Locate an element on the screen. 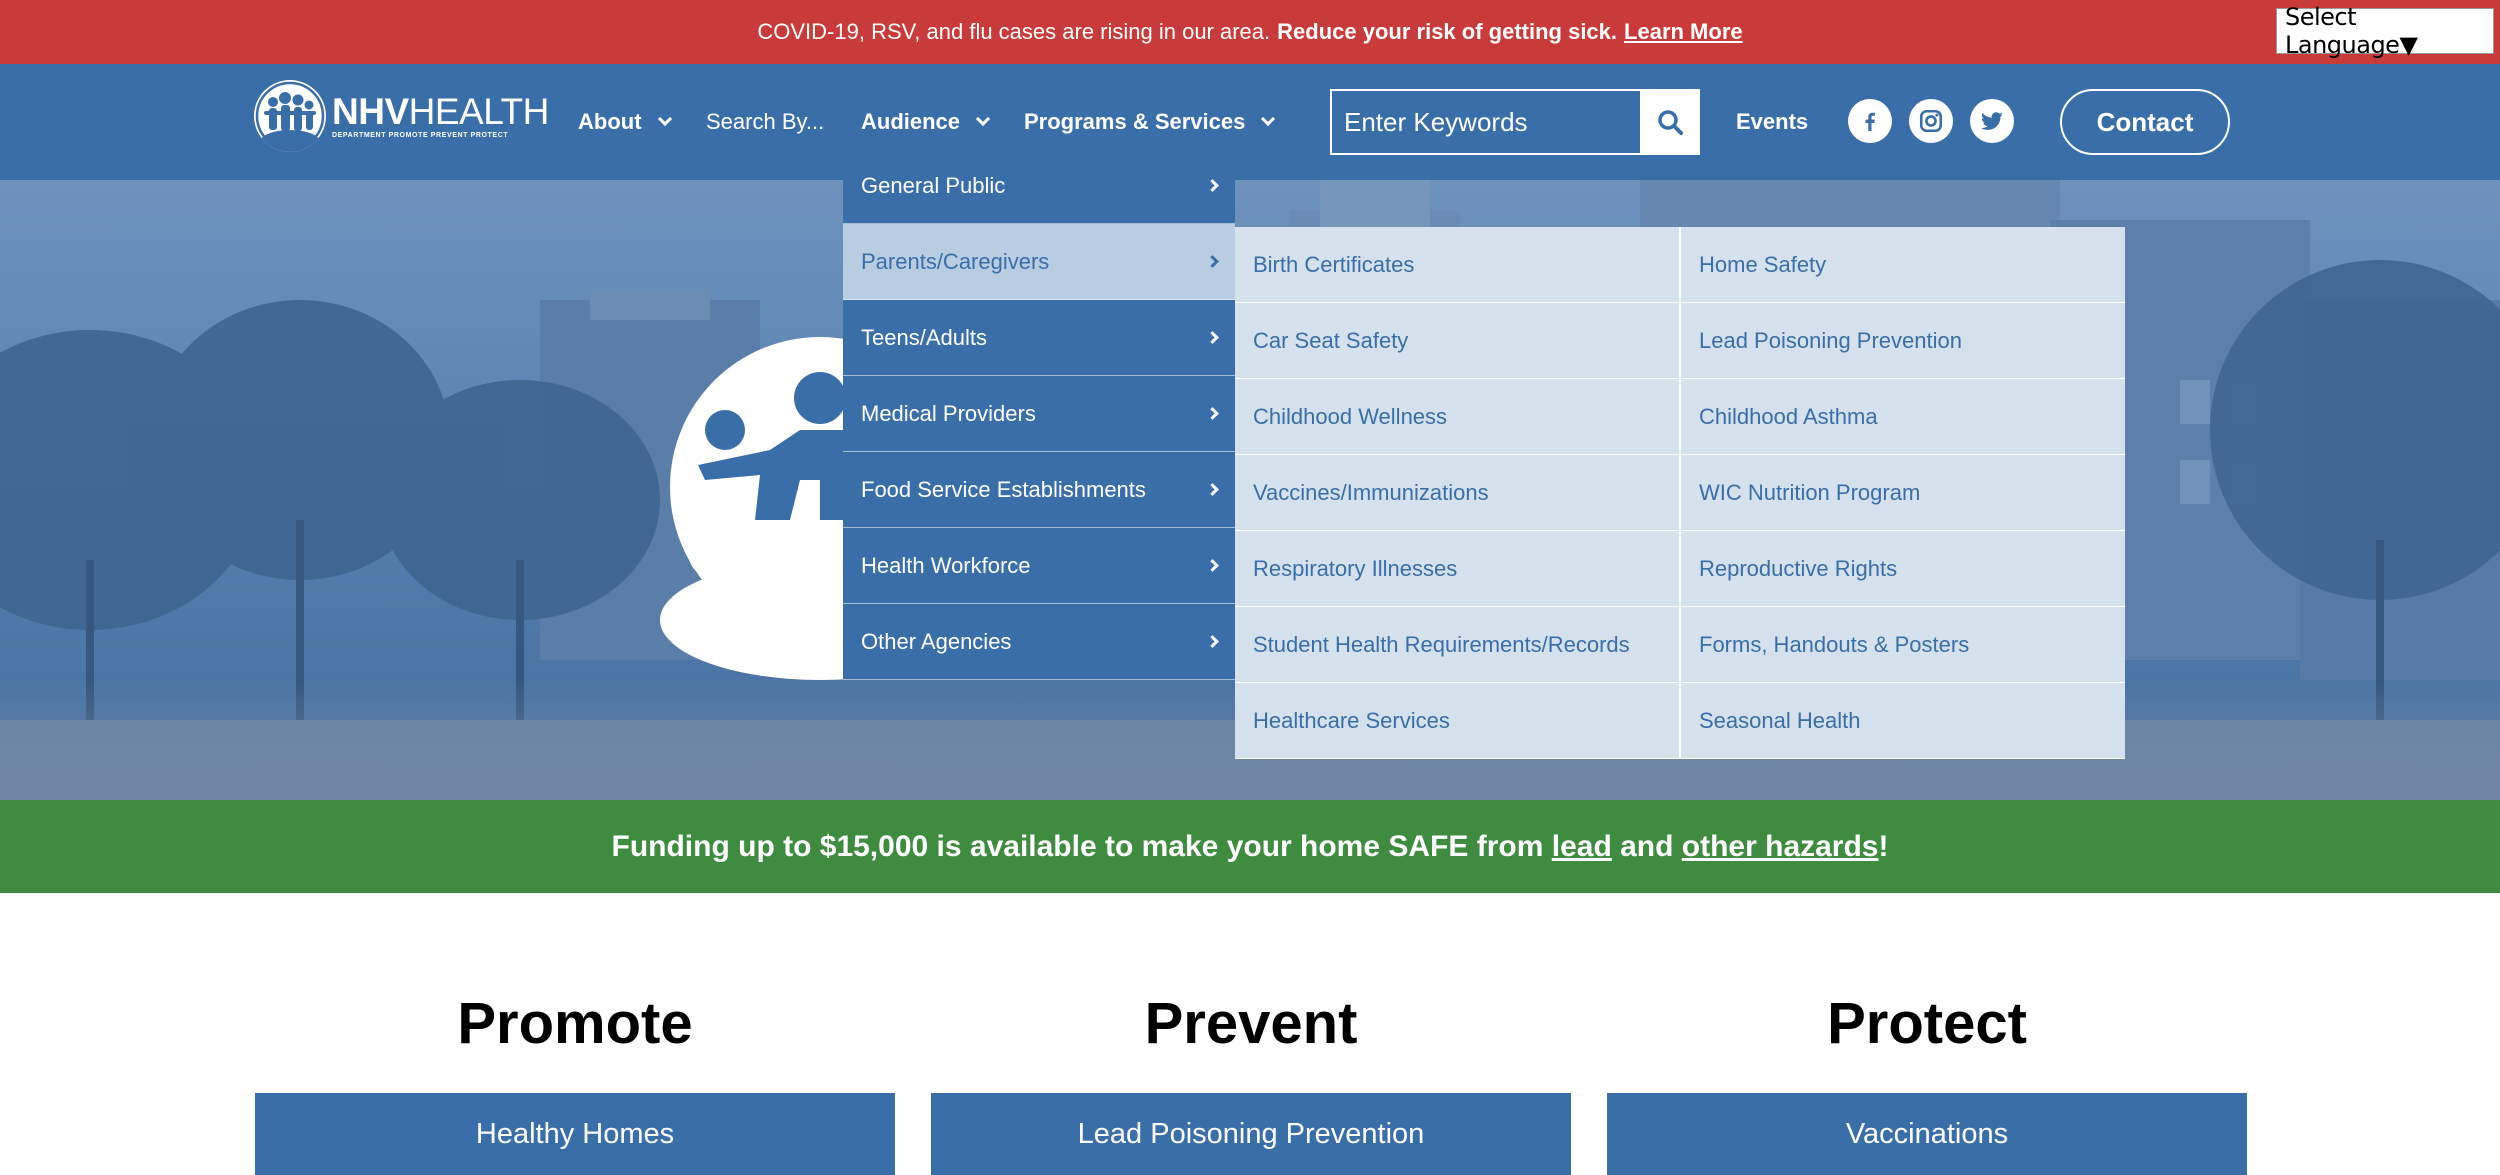 This screenshot has height=1175, width=2500. submenu-link: Student Health Requirements/Records is located at coordinates (1458, 645).